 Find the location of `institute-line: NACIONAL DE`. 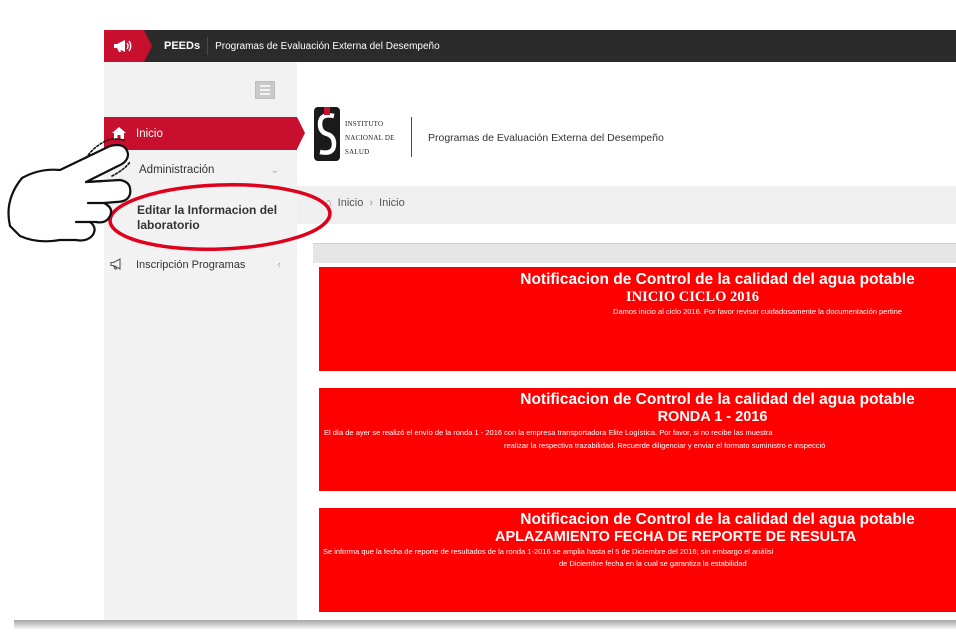

institute-line: NACIONAL DE is located at coordinates (370, 138).